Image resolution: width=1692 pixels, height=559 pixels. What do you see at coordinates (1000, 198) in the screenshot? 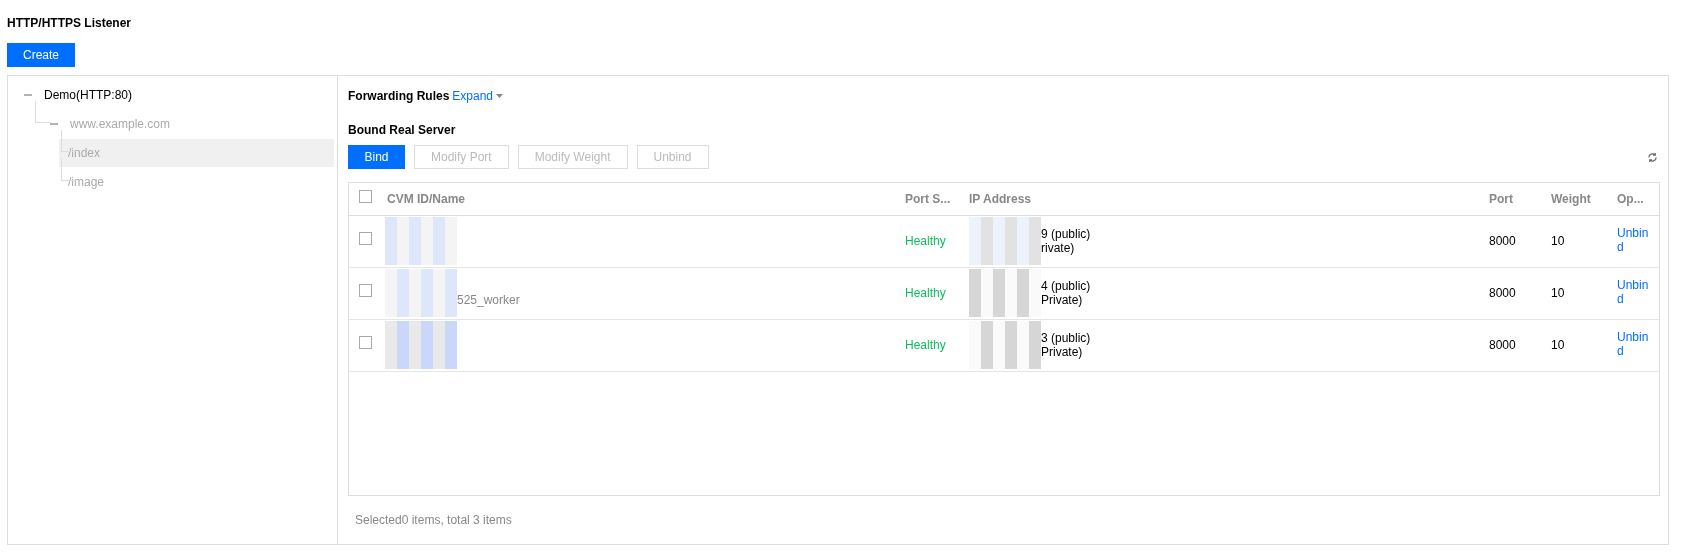
I see `column-header: IP Address` at bounding box center [1000, 198].